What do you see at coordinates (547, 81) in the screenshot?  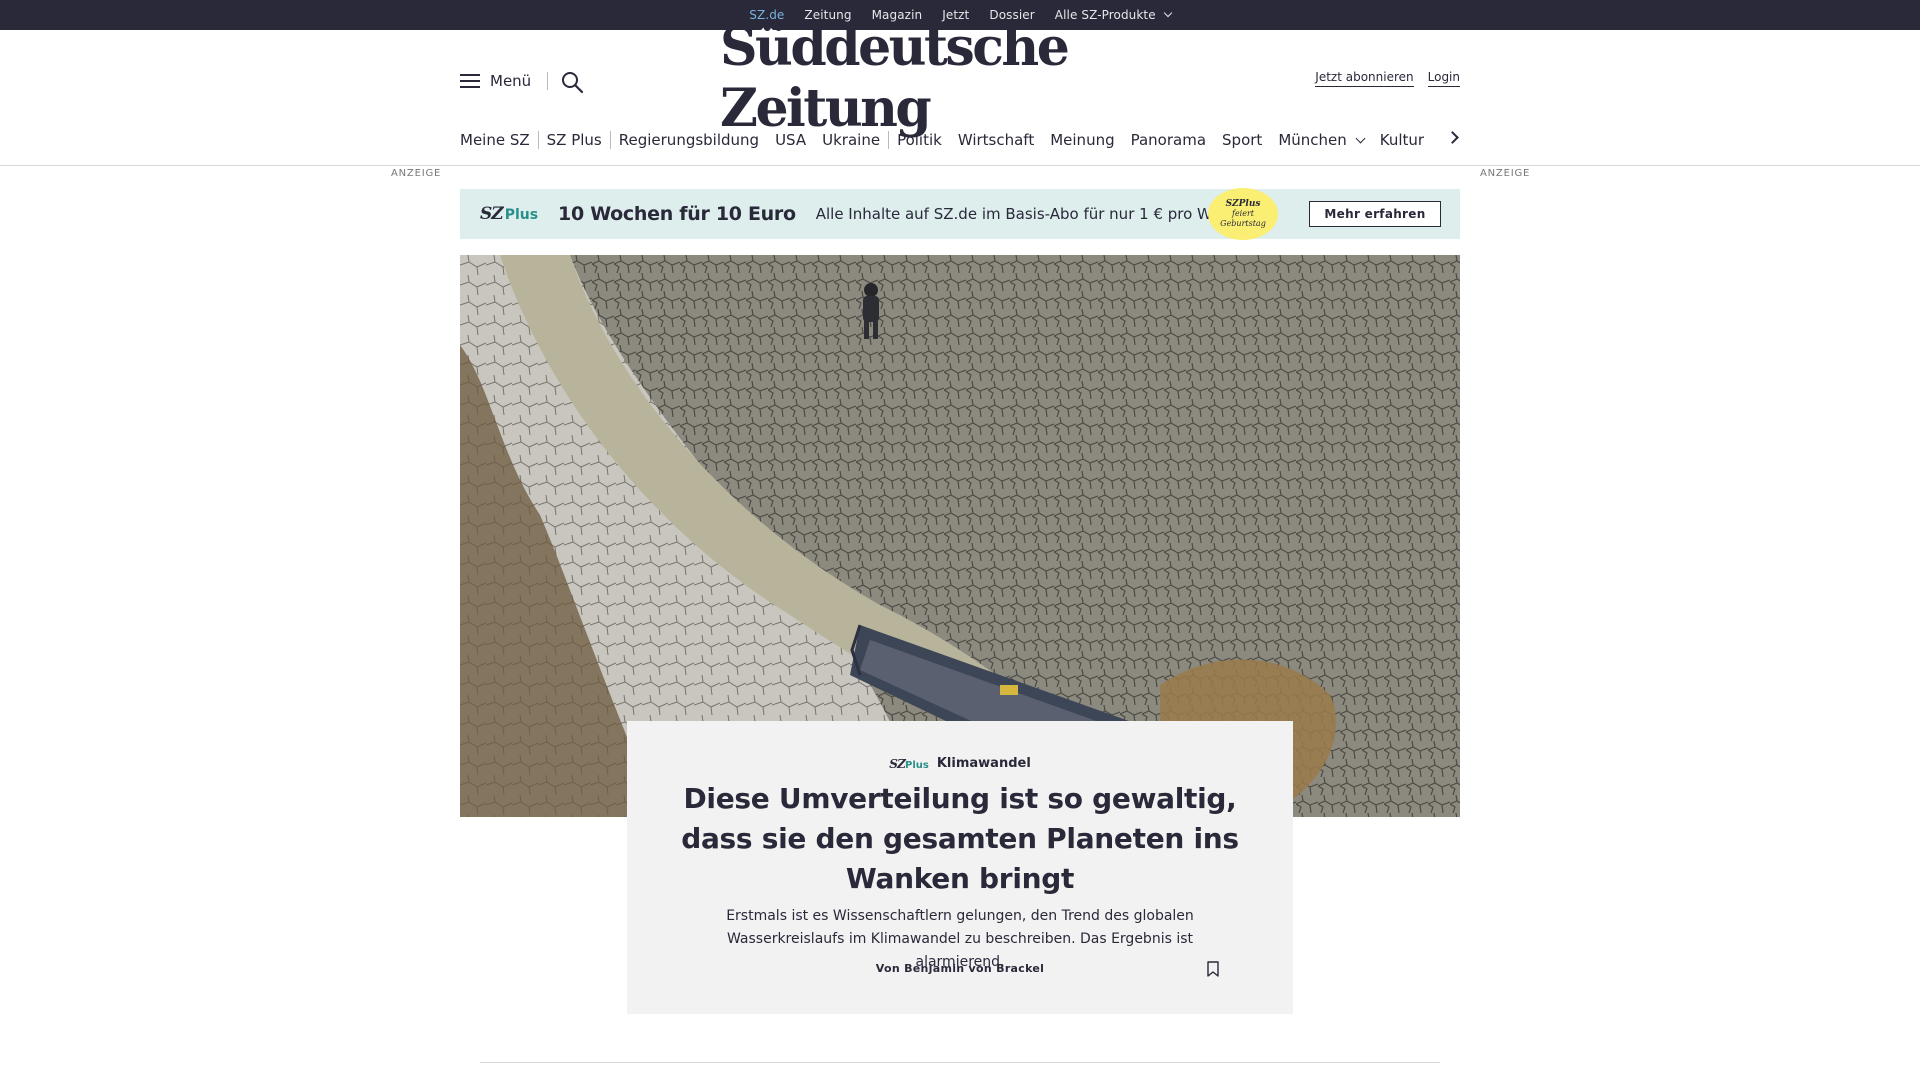 I see `header-divider` at bounding box center [547, 81].